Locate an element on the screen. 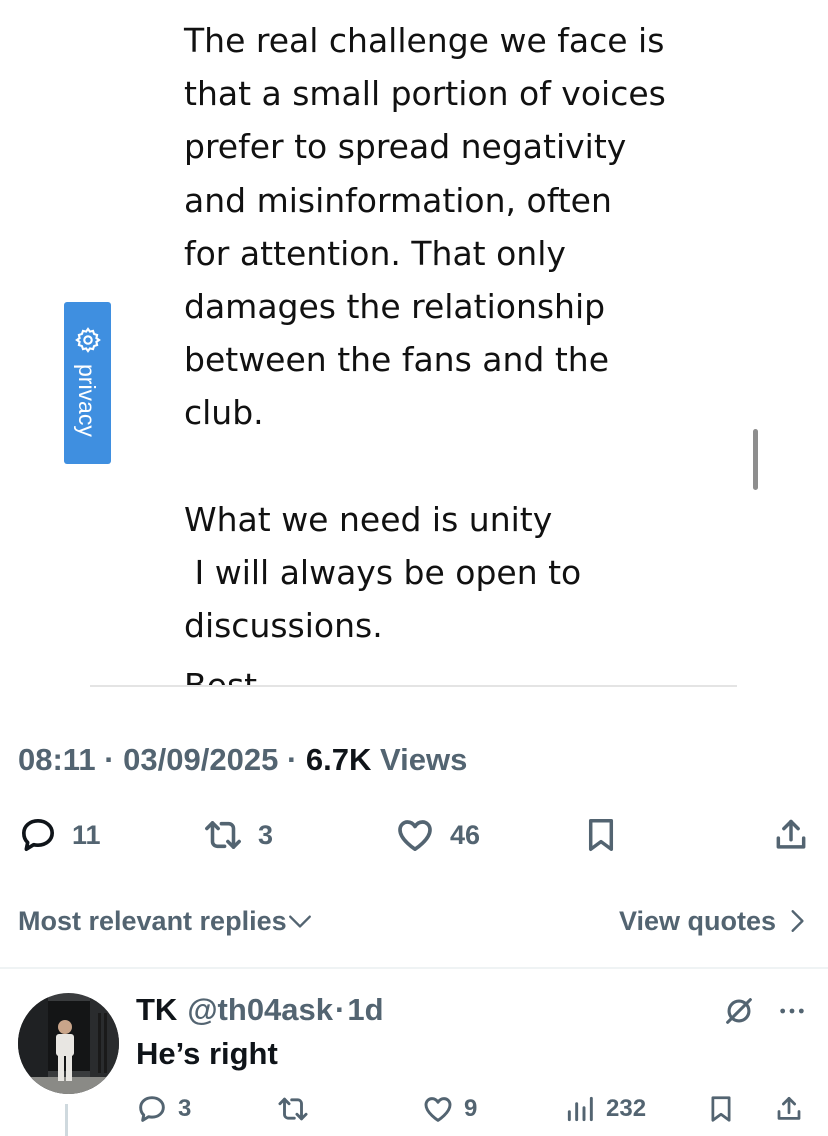  tweet-action-bar: 11 3 46 is located at coordinates (414, 835).